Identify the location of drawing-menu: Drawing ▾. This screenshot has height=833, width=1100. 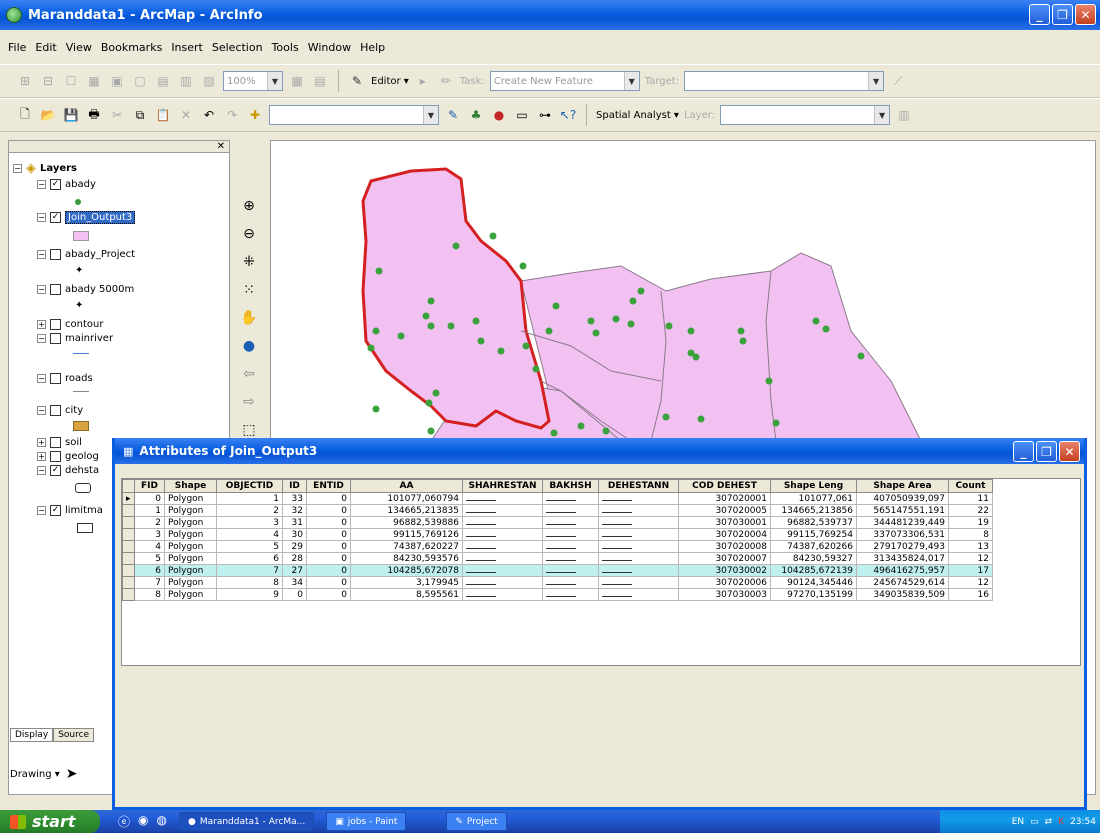
(35, 774).